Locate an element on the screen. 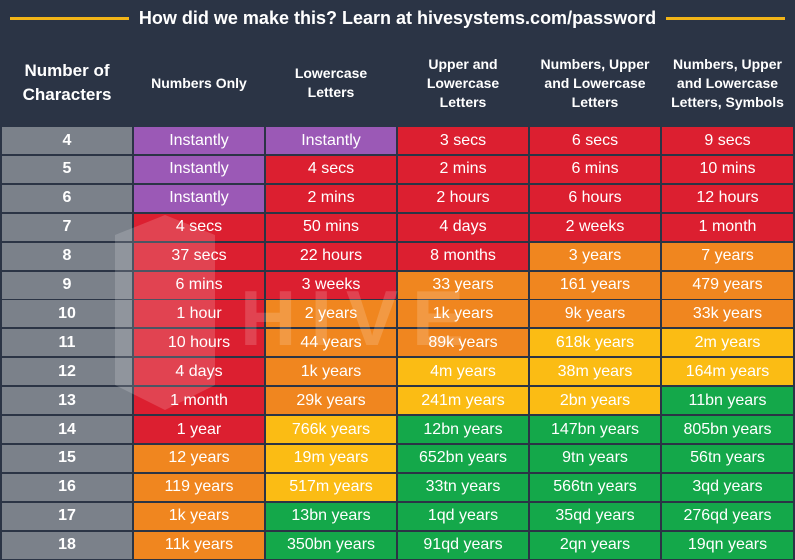 This screenshot has width=795, height=560. crack-time-cell: 12 hours is located at coordinates (727, 198).